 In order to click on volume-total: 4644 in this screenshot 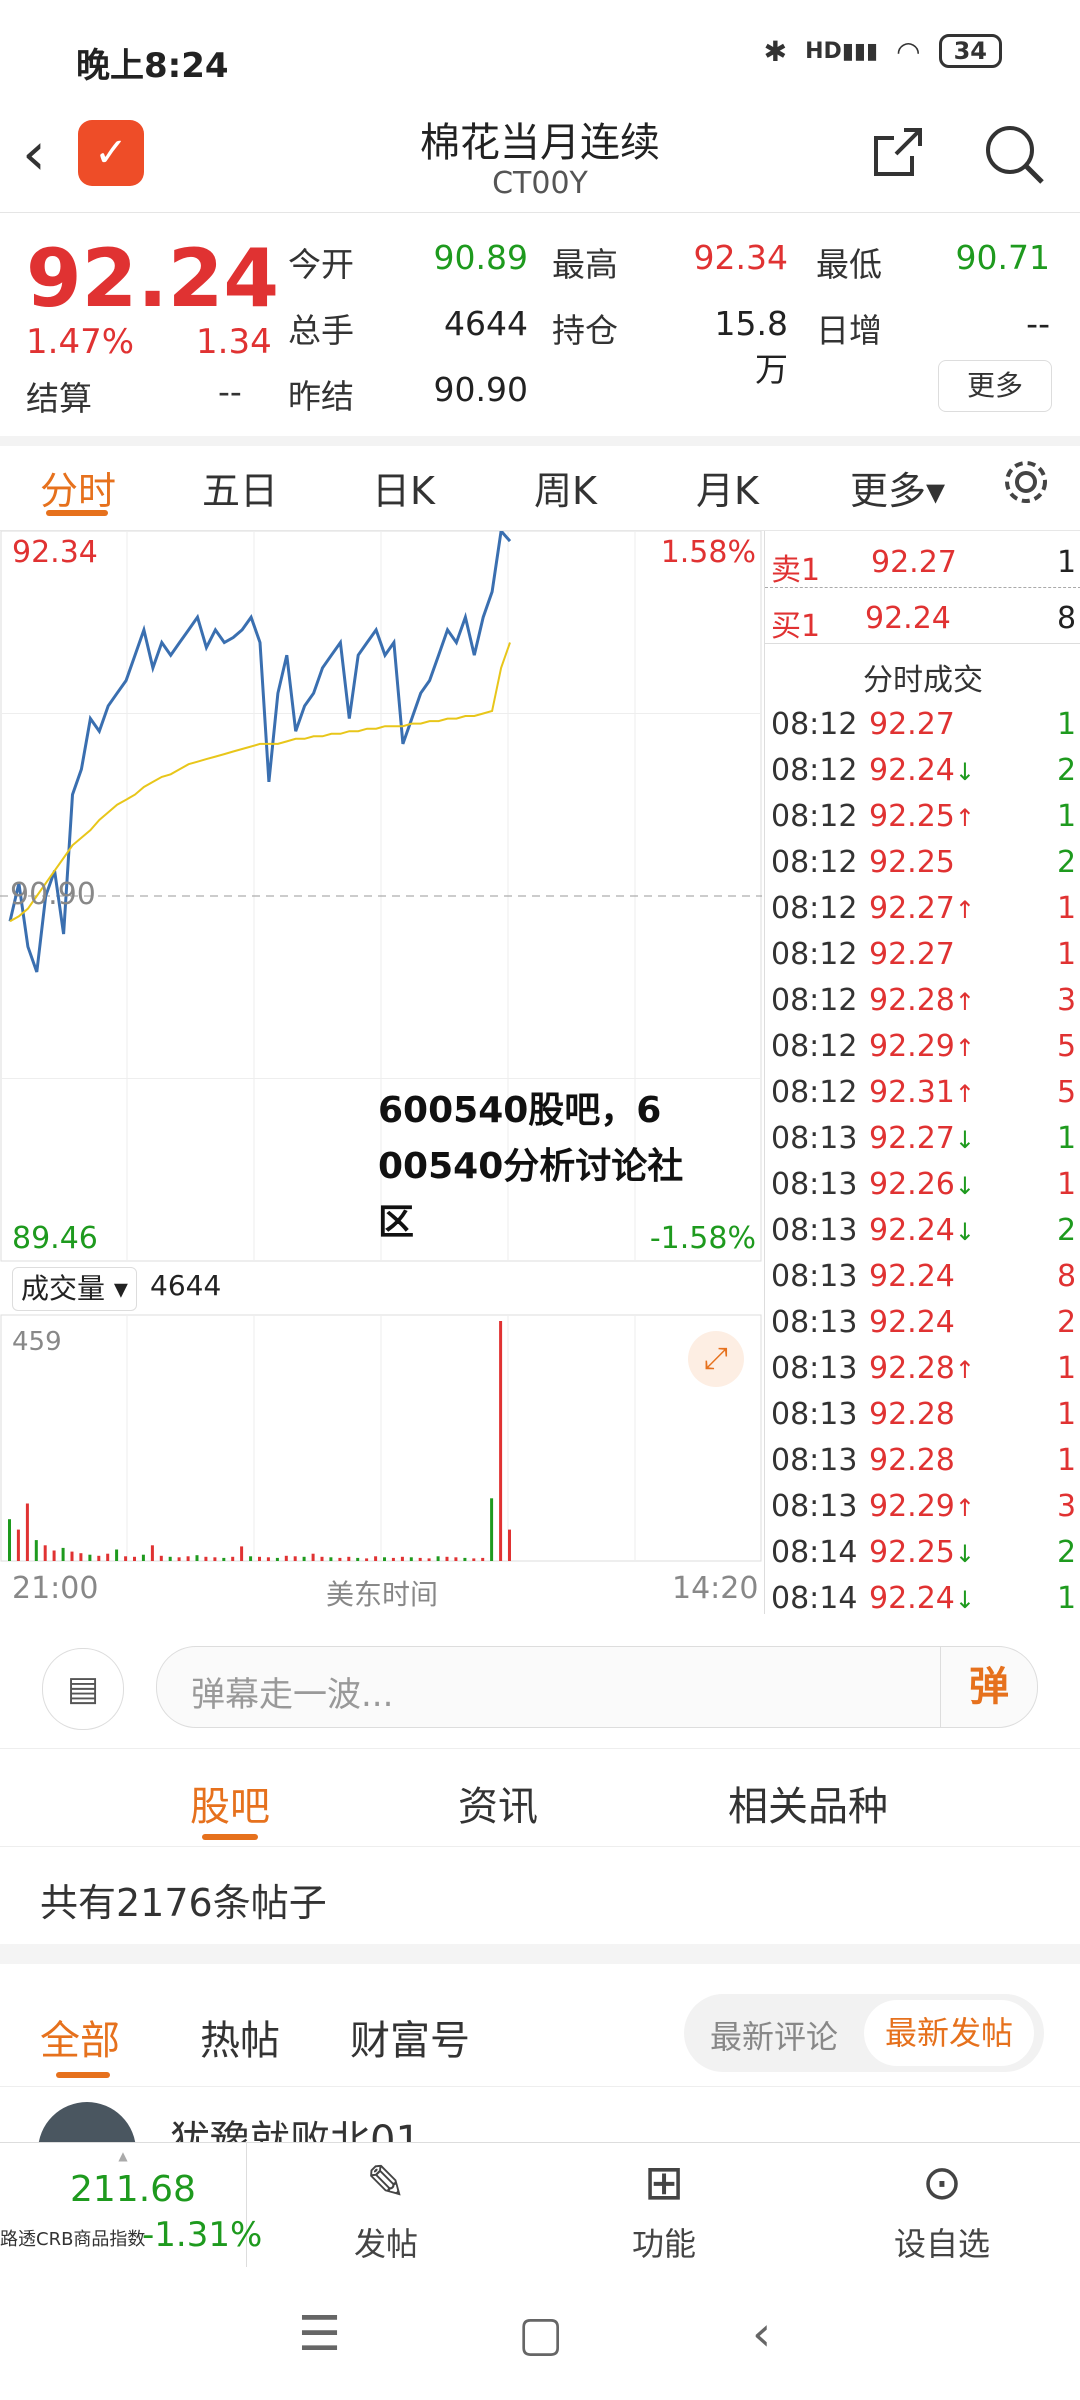, I will do `click(186, 1285)`.